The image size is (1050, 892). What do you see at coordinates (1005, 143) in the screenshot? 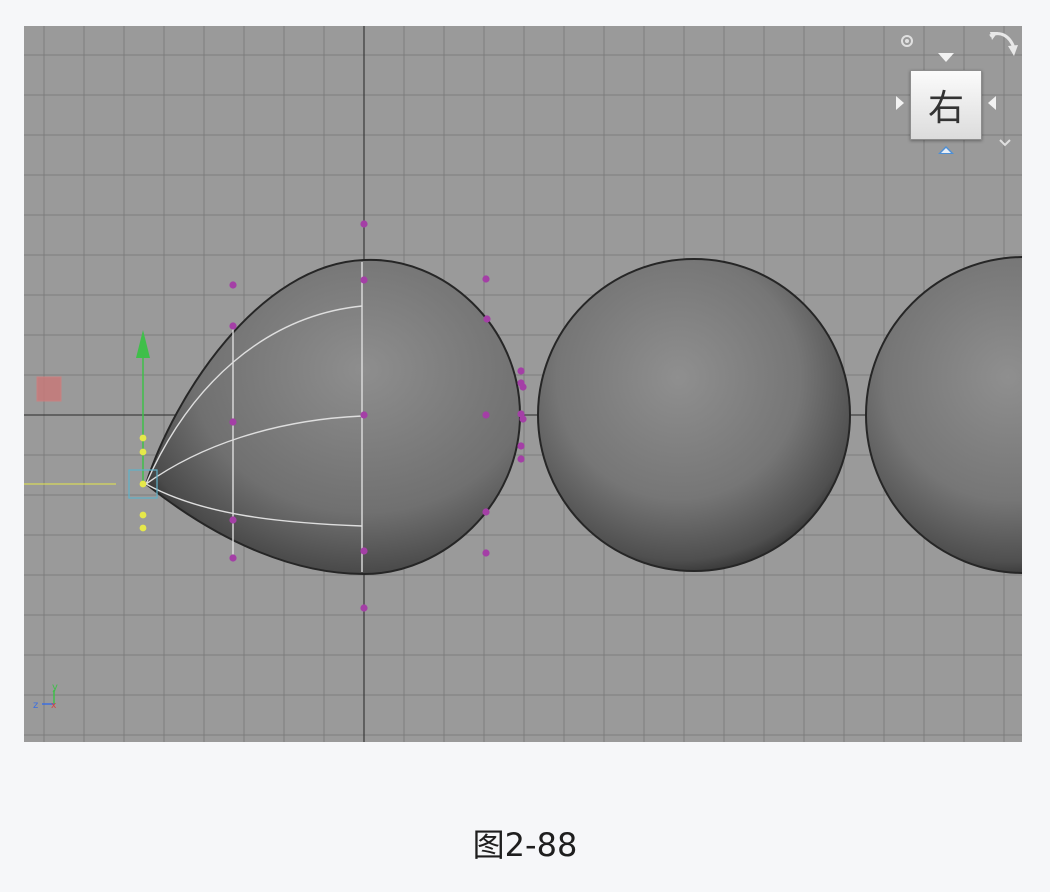
I see `chevron-down-icon` at bounding box center [1005, 143].